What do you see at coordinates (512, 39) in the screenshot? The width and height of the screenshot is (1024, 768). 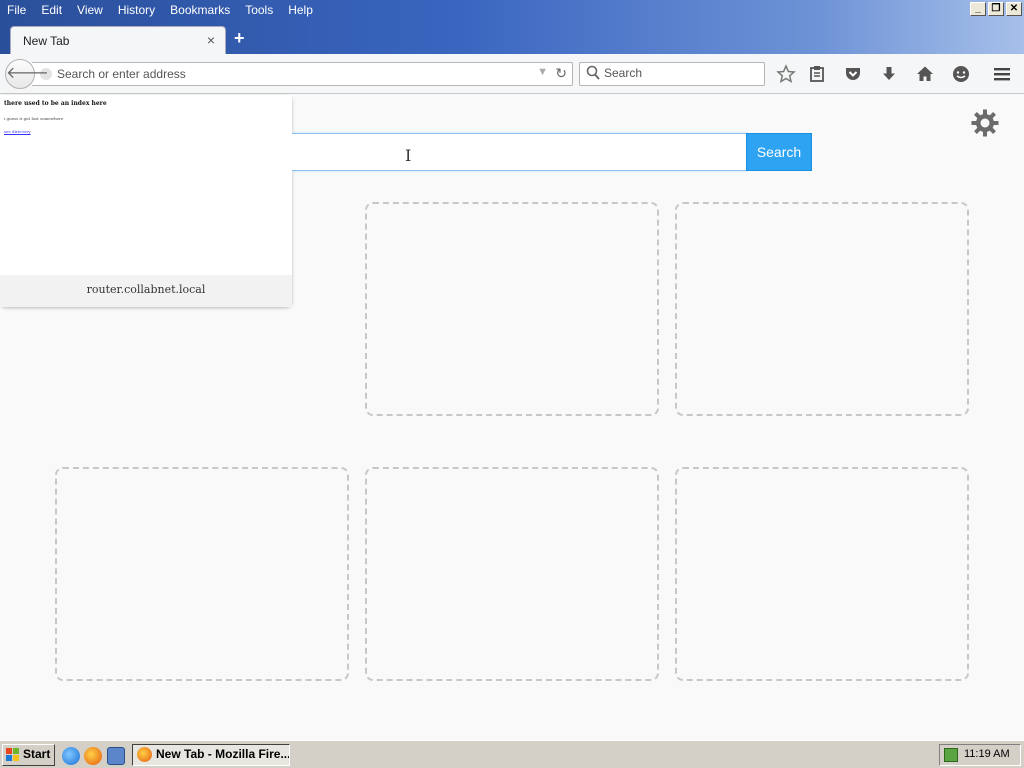 I see `tab-strip: New Tab × +` at bounding box center [512, 39].